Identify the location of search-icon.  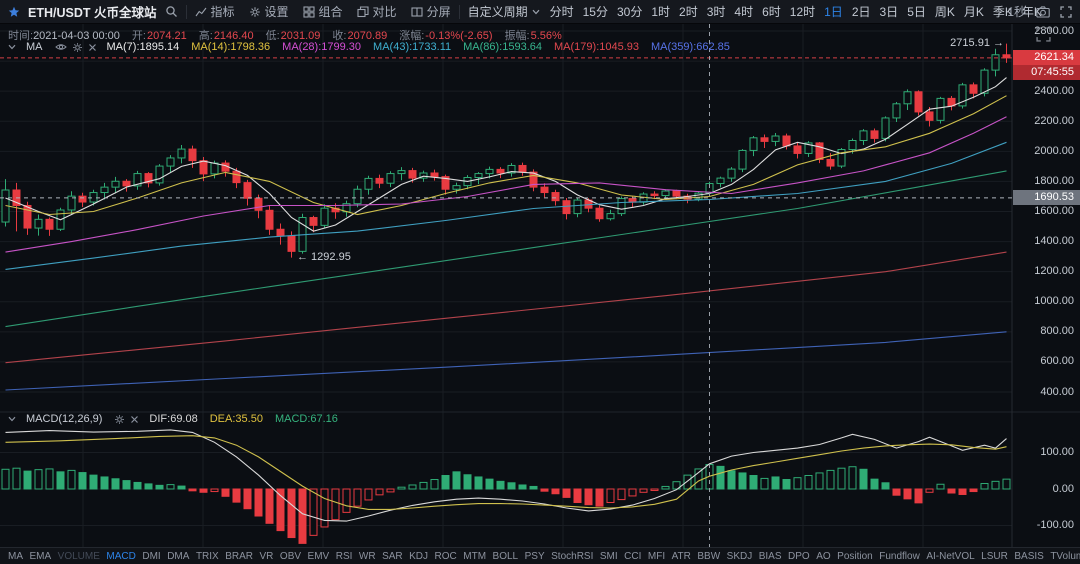
(171, 11).